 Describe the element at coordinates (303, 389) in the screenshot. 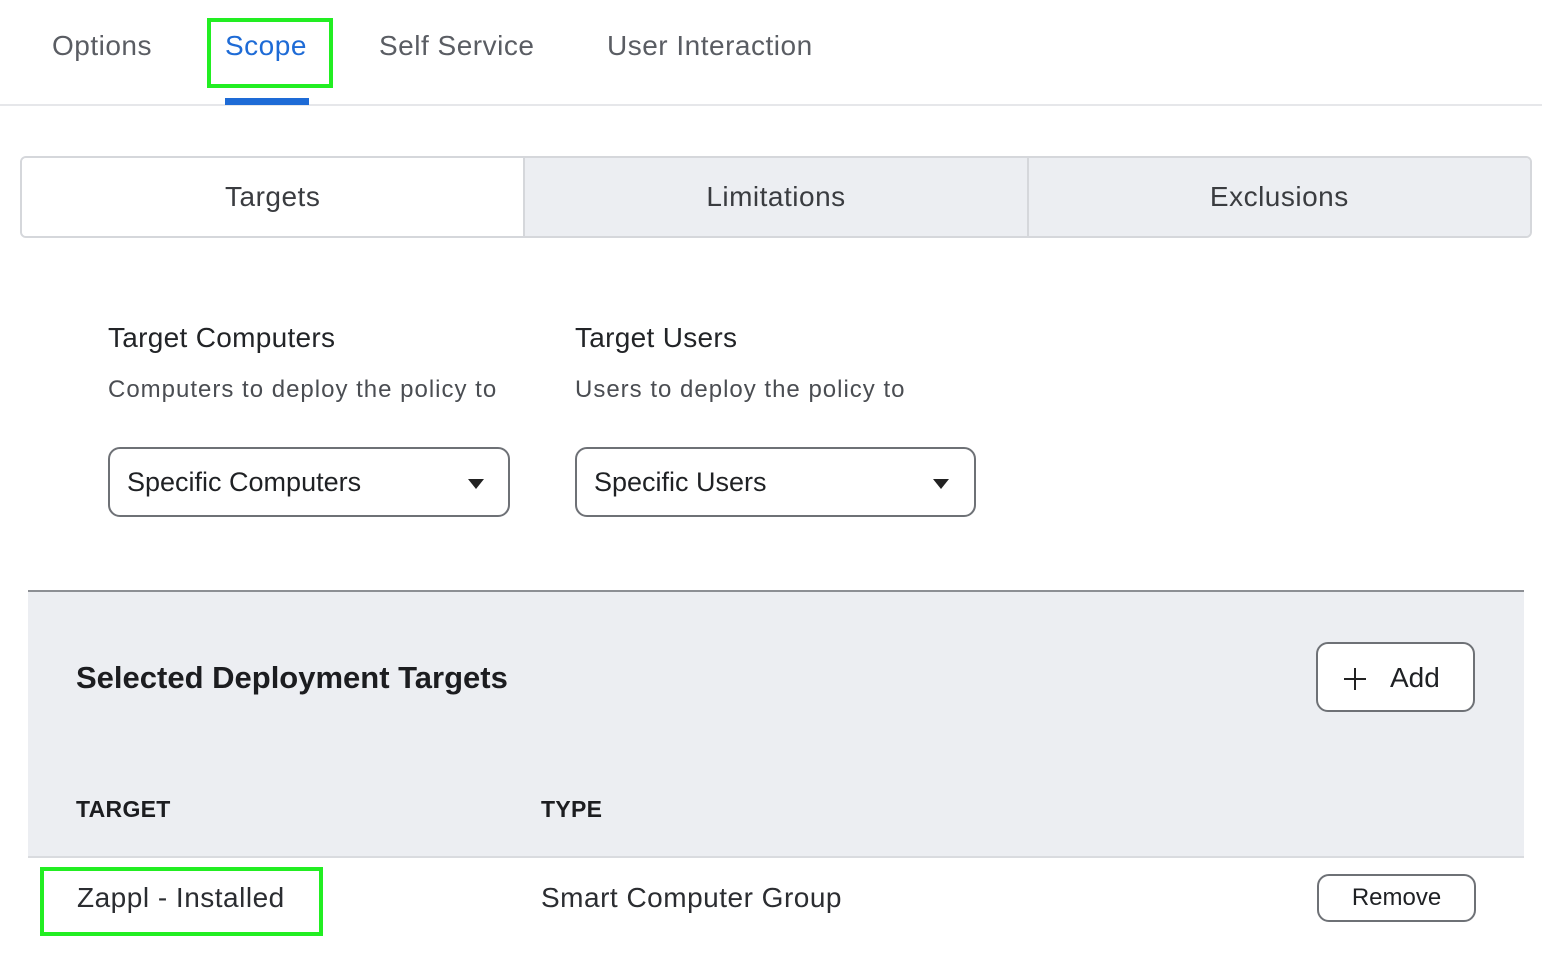

I see `target-computers-description: Computers to deploy the policy to` at that location.